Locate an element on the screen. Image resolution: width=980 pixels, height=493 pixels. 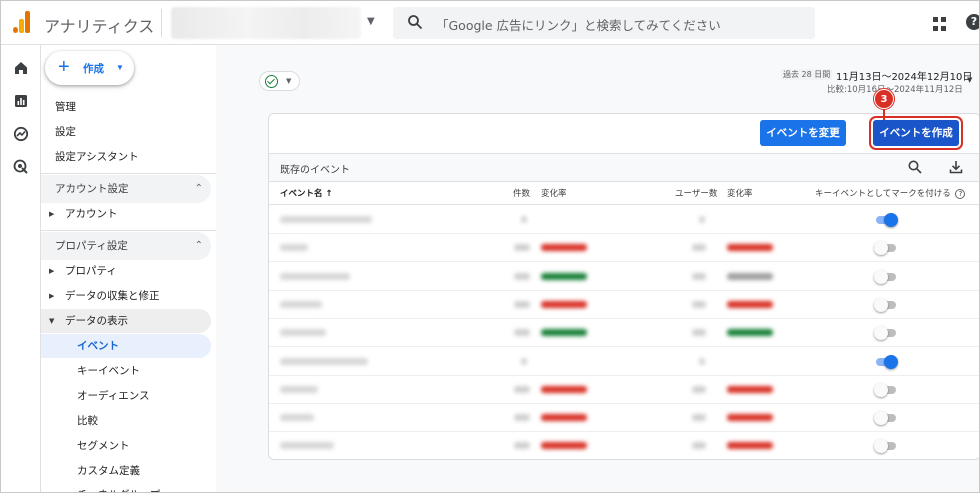
nav-item-settings: 設定 is located at coordinates (126, 132).